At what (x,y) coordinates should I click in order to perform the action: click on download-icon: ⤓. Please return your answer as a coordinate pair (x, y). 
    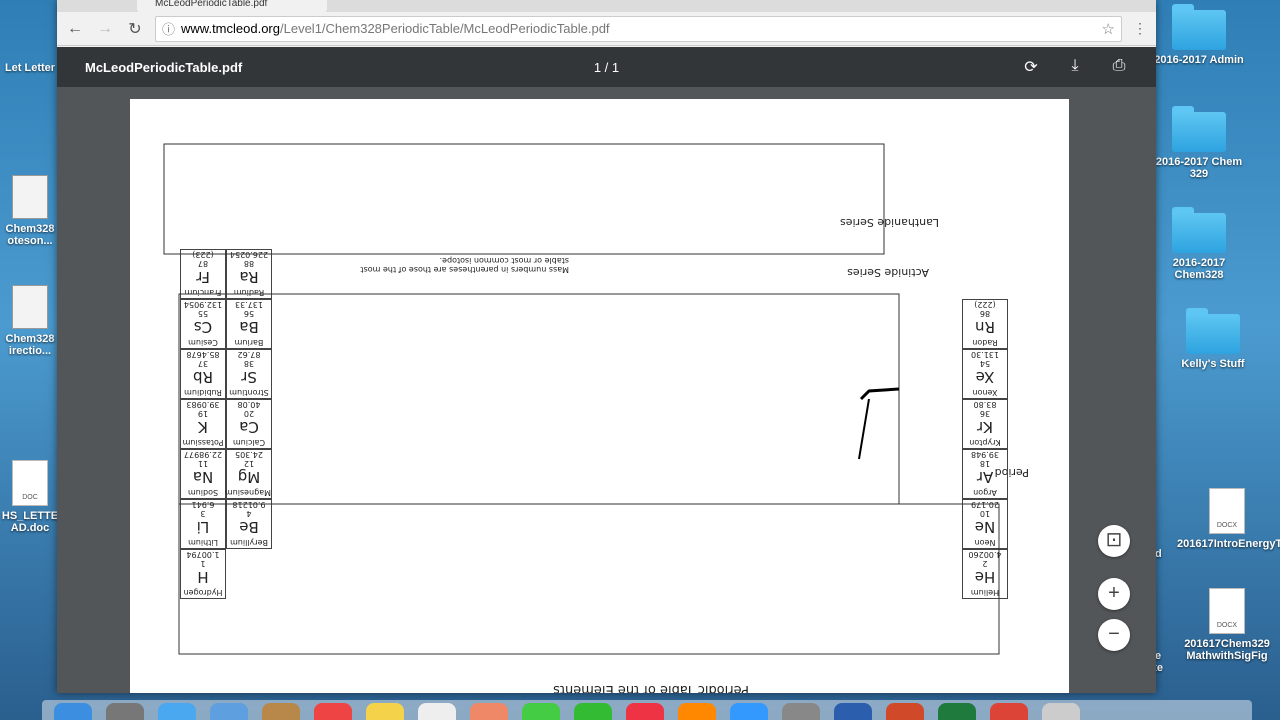
    Looking at the image, I should click on (1075, 67).